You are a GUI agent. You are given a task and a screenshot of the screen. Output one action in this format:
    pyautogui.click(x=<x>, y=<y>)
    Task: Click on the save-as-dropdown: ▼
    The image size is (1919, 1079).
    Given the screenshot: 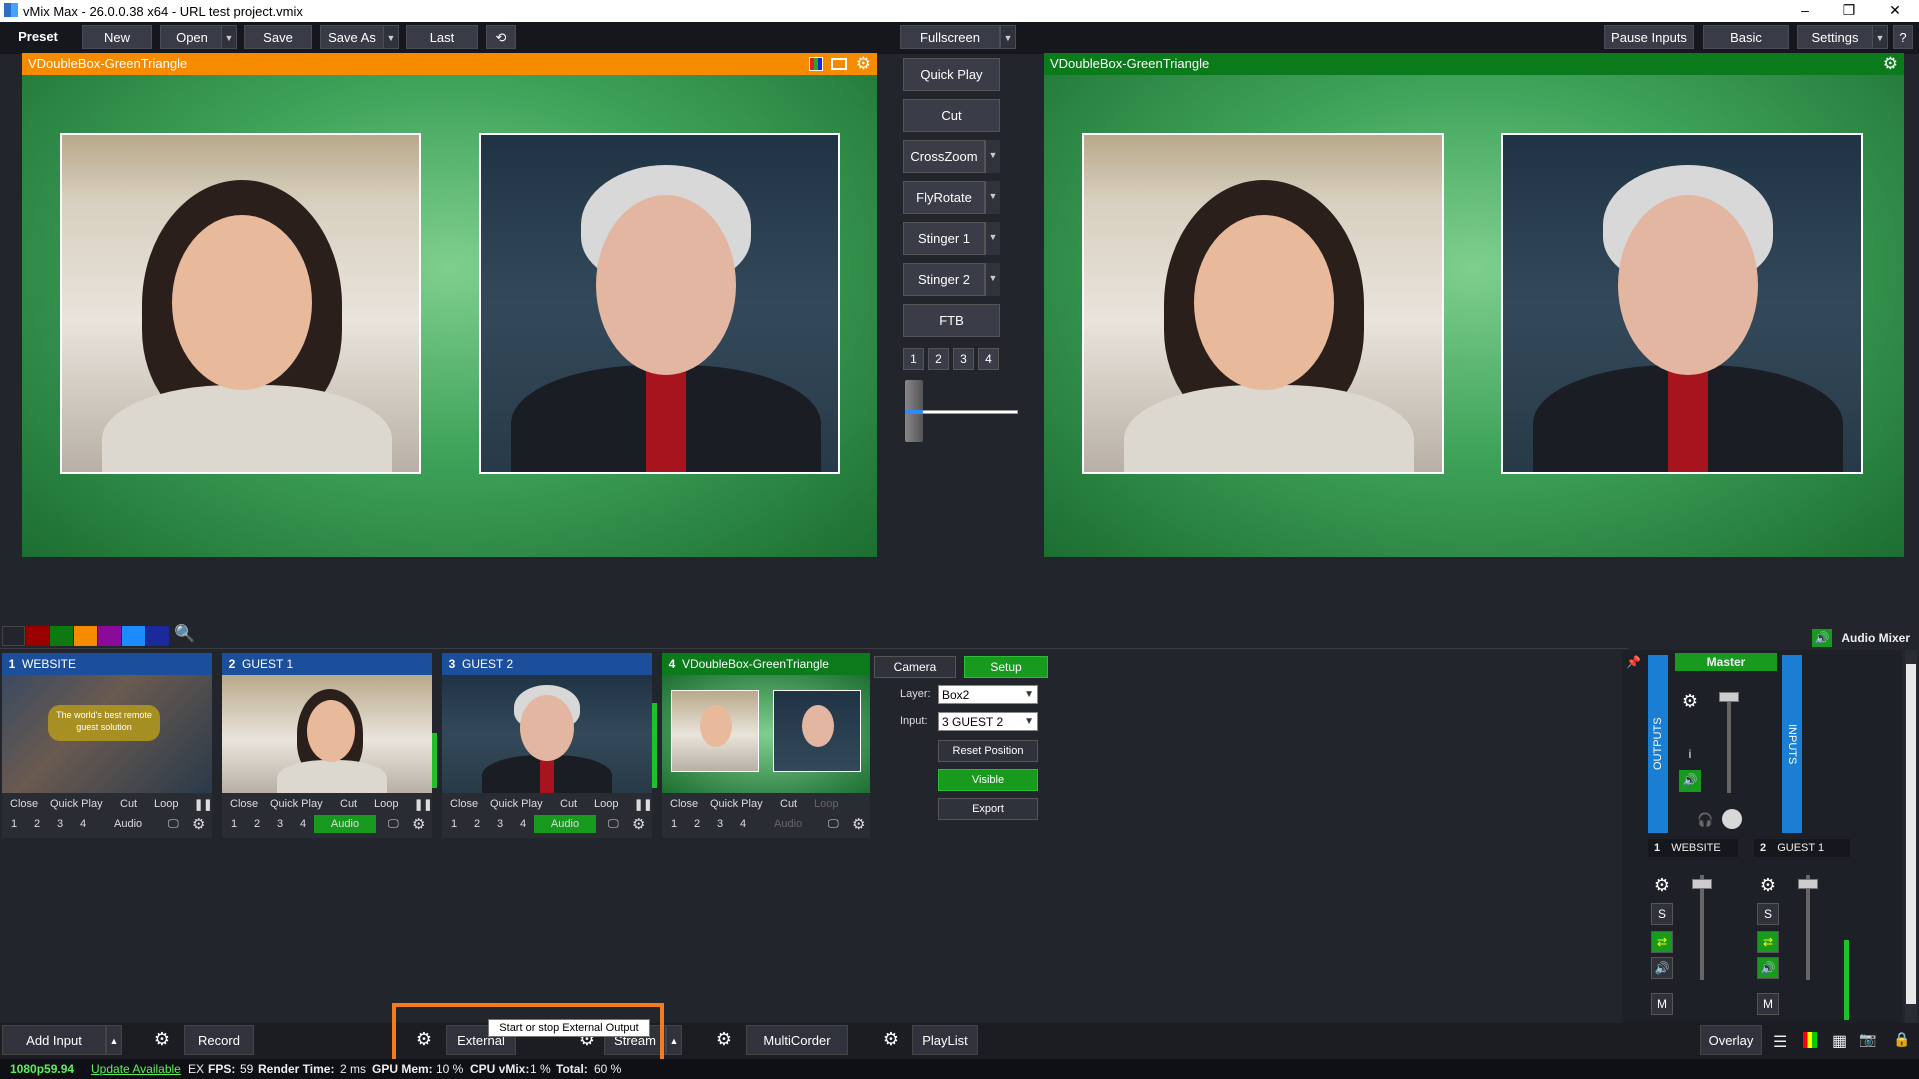 What is the action you would take?
    pyautogui.click(x=391, y=37)
    